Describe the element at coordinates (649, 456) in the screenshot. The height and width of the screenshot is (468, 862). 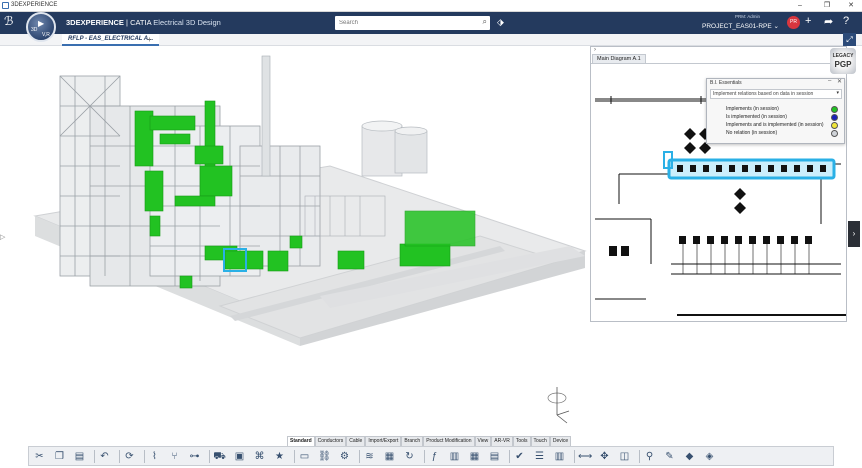
I see `screw-icon: ⚲` at that location.